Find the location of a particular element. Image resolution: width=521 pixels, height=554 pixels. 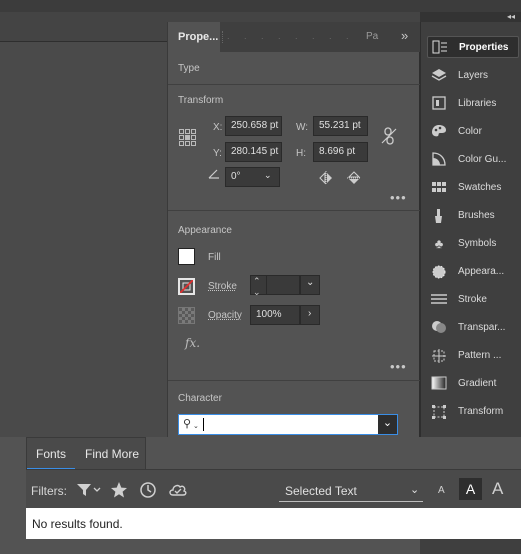

x-label: X: is located at coordinates (218, 127).